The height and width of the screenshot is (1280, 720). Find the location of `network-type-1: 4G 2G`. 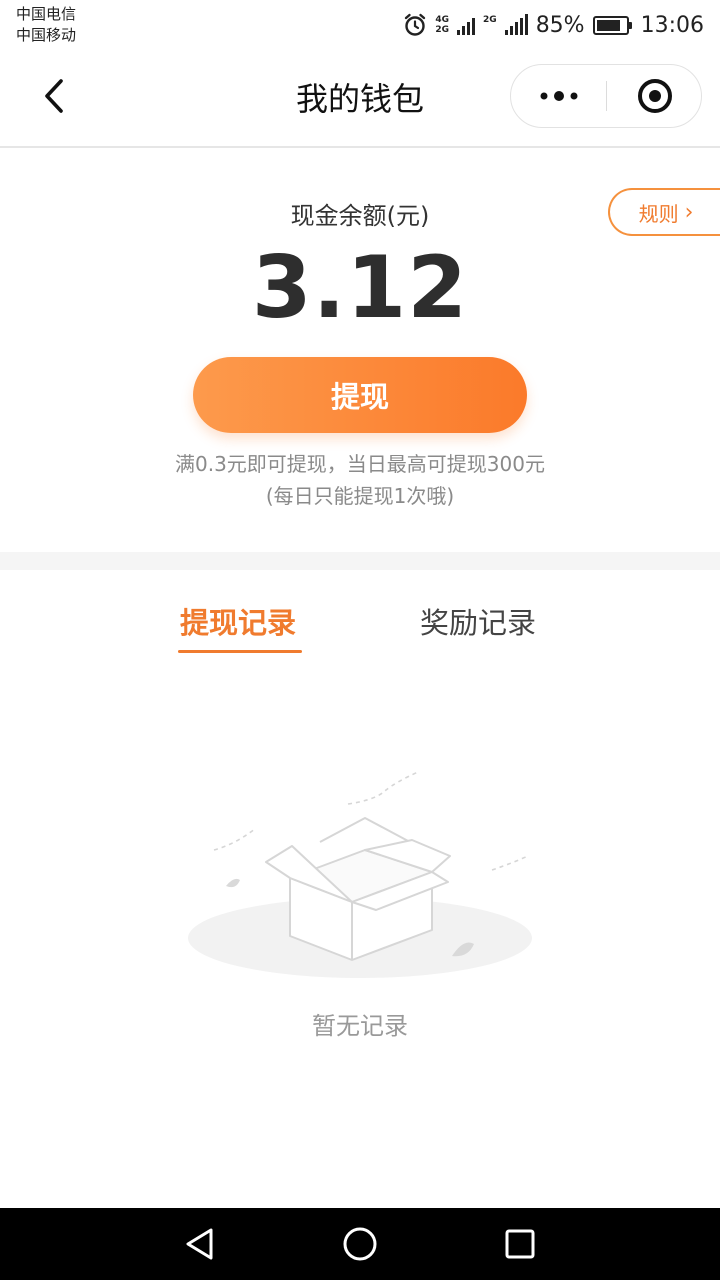

network-type-1: 4G 2G is located at coordinates (442, 25).